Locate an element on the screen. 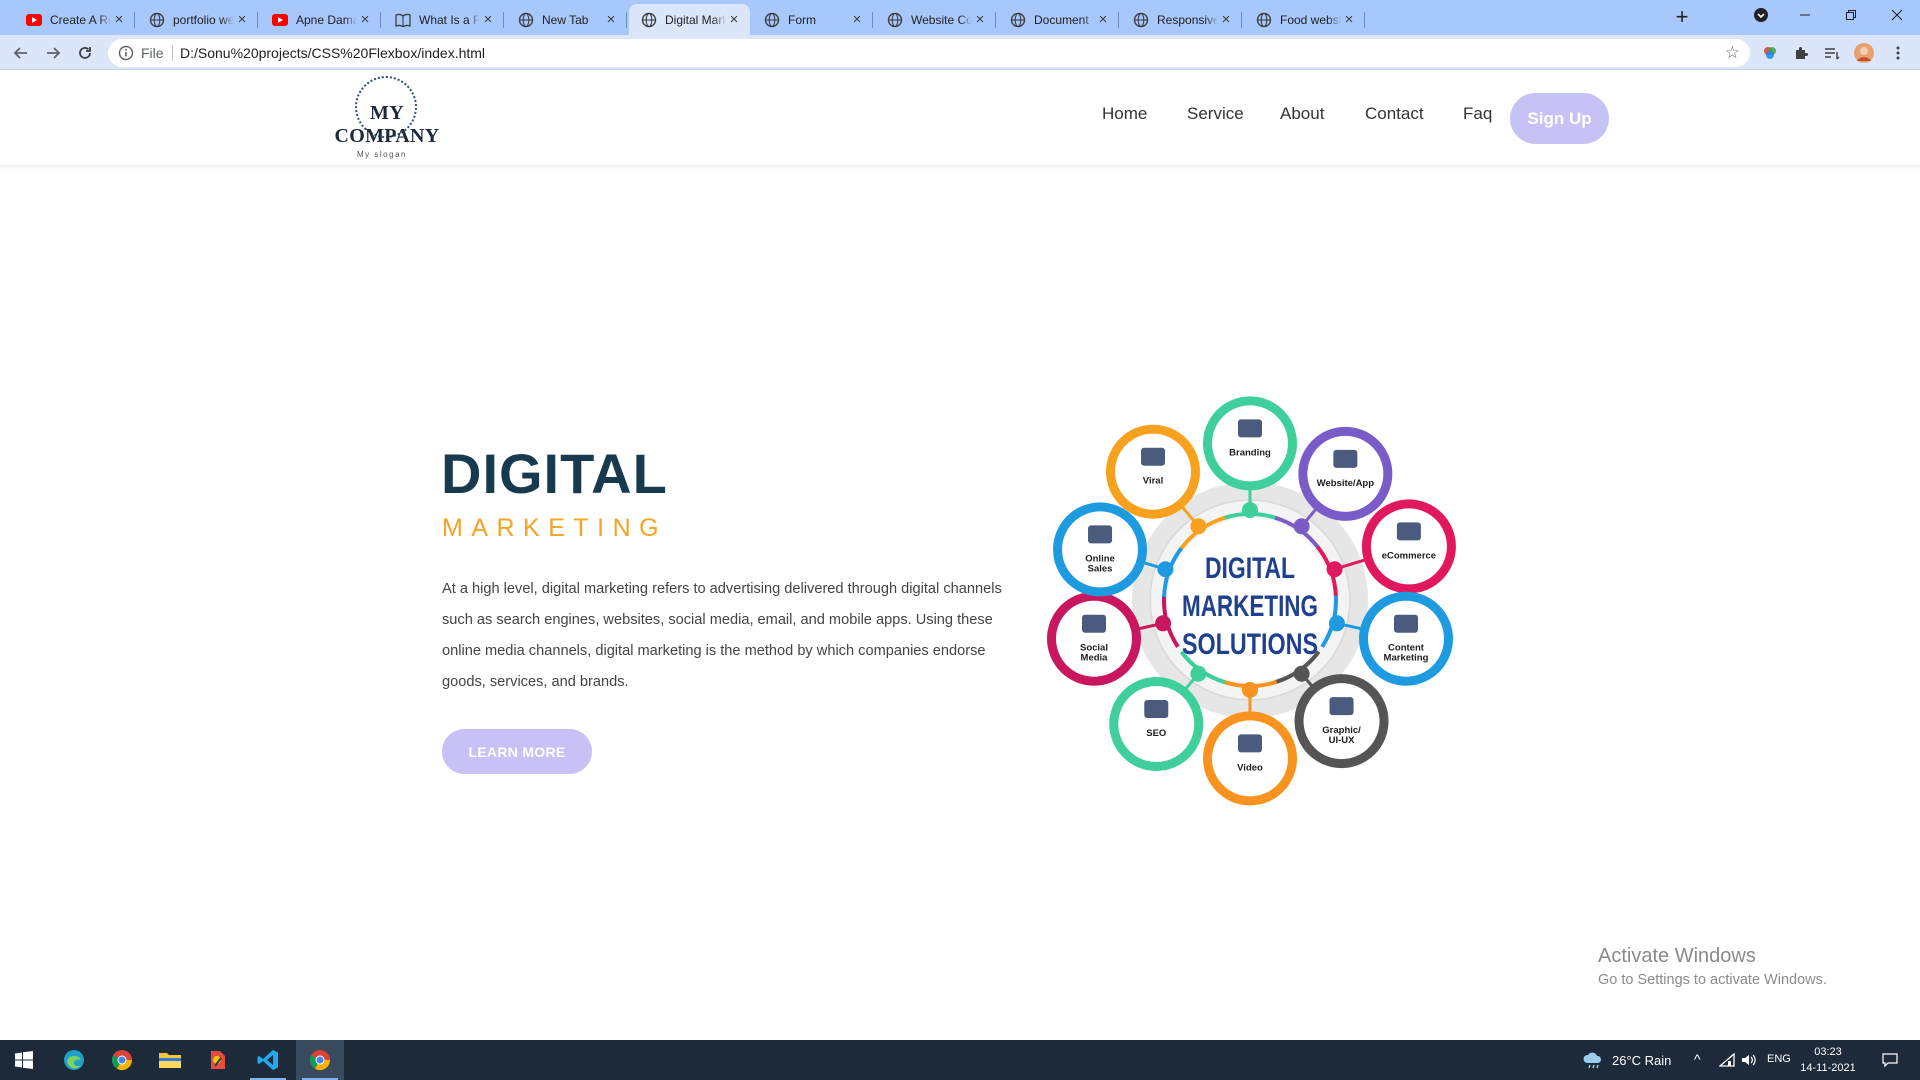 This screenshot has width=1920, height=1080. watermark-title: Activate Windows is located at coordinates (1677, 956).